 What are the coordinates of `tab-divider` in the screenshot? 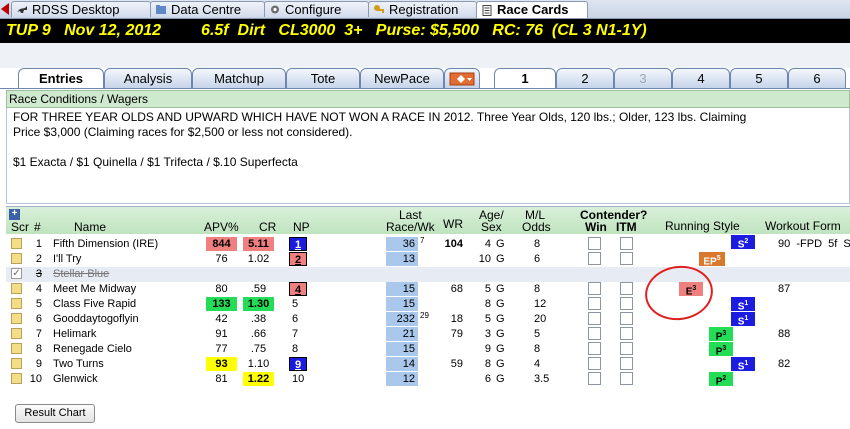 It's located at (425, 88).